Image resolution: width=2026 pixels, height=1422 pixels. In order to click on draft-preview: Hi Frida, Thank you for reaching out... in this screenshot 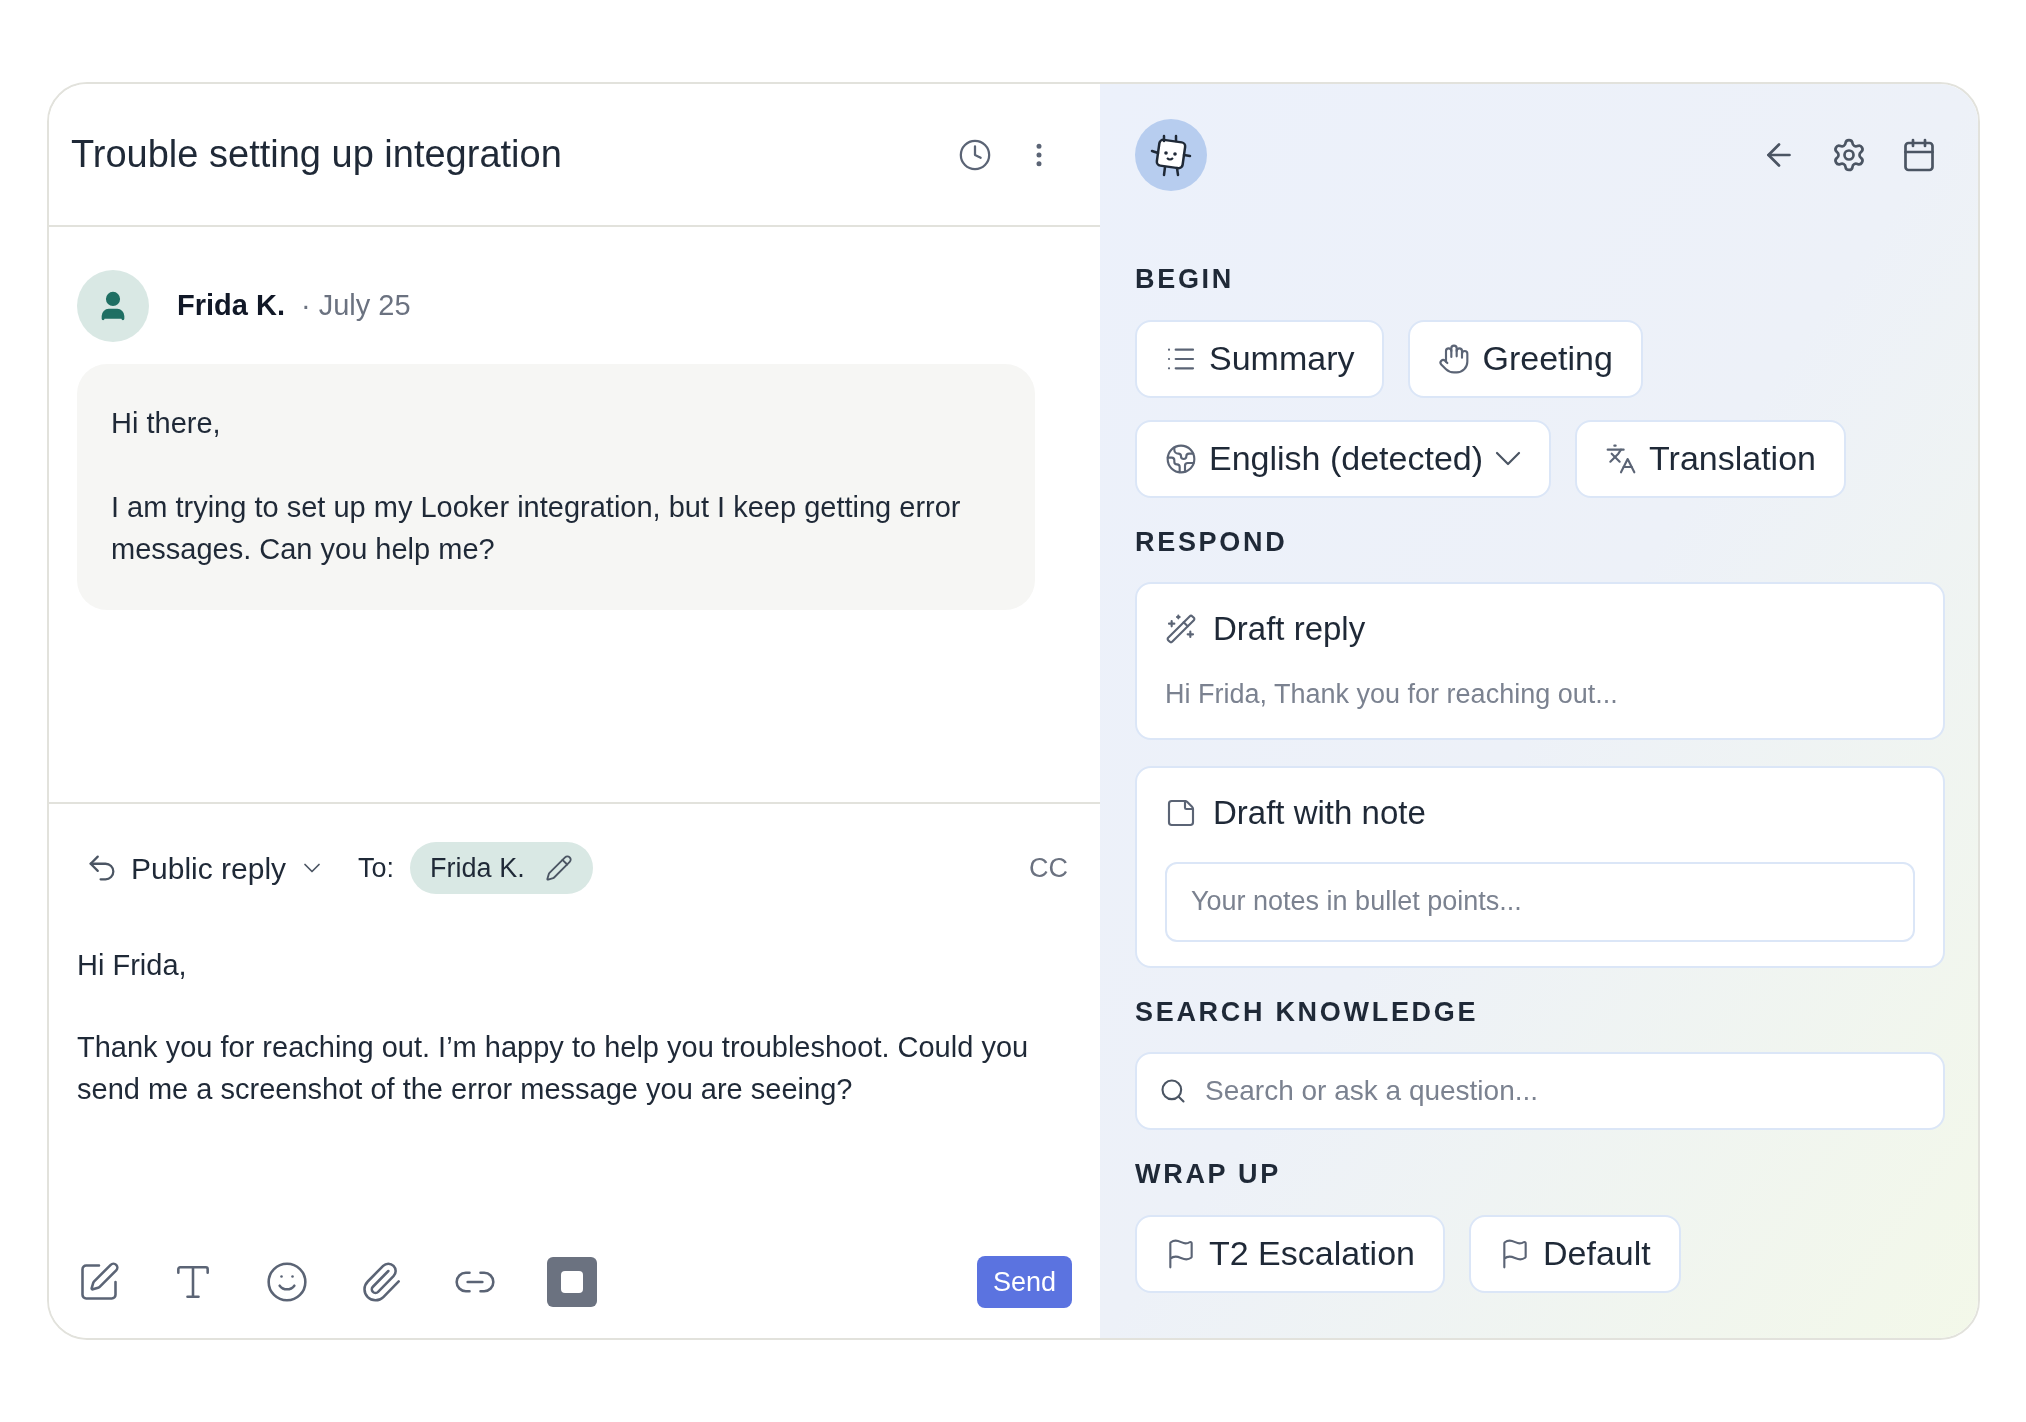, I will do `click(1392, 694)`.